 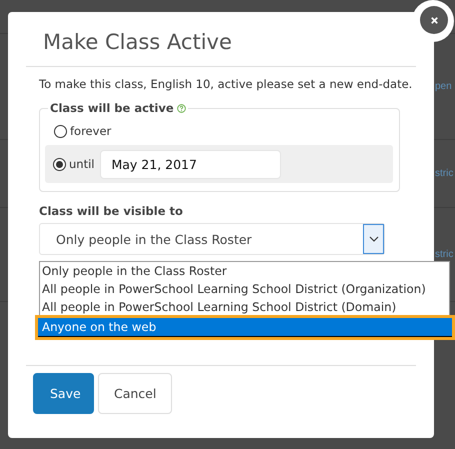 I want to click on dialog-title: Make Class Active, so click(x=137, y=42).